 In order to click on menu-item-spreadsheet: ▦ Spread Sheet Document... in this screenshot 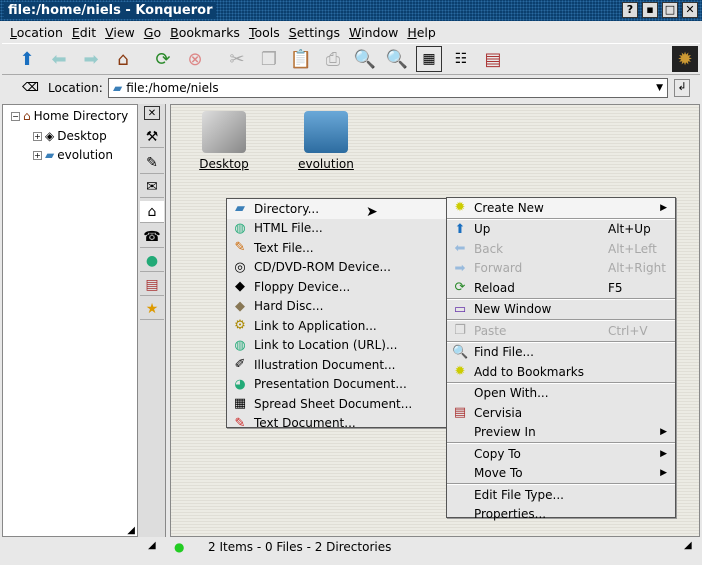, I will do `click(336, 404)`.